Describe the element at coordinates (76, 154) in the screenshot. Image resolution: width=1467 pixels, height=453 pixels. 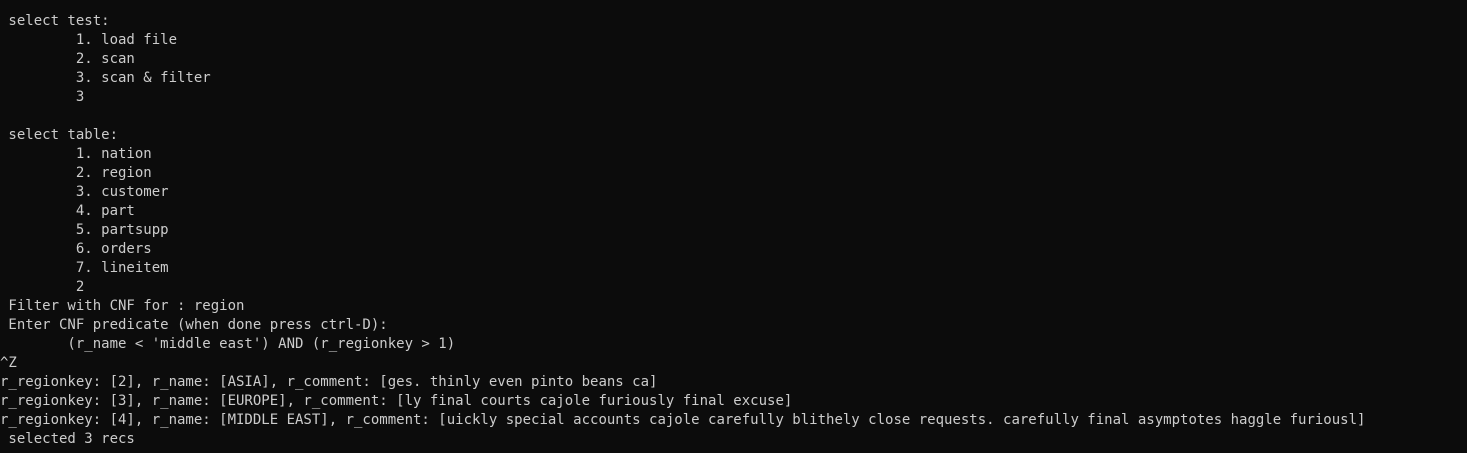
I see `terminal-line: 1. nation` at that location.